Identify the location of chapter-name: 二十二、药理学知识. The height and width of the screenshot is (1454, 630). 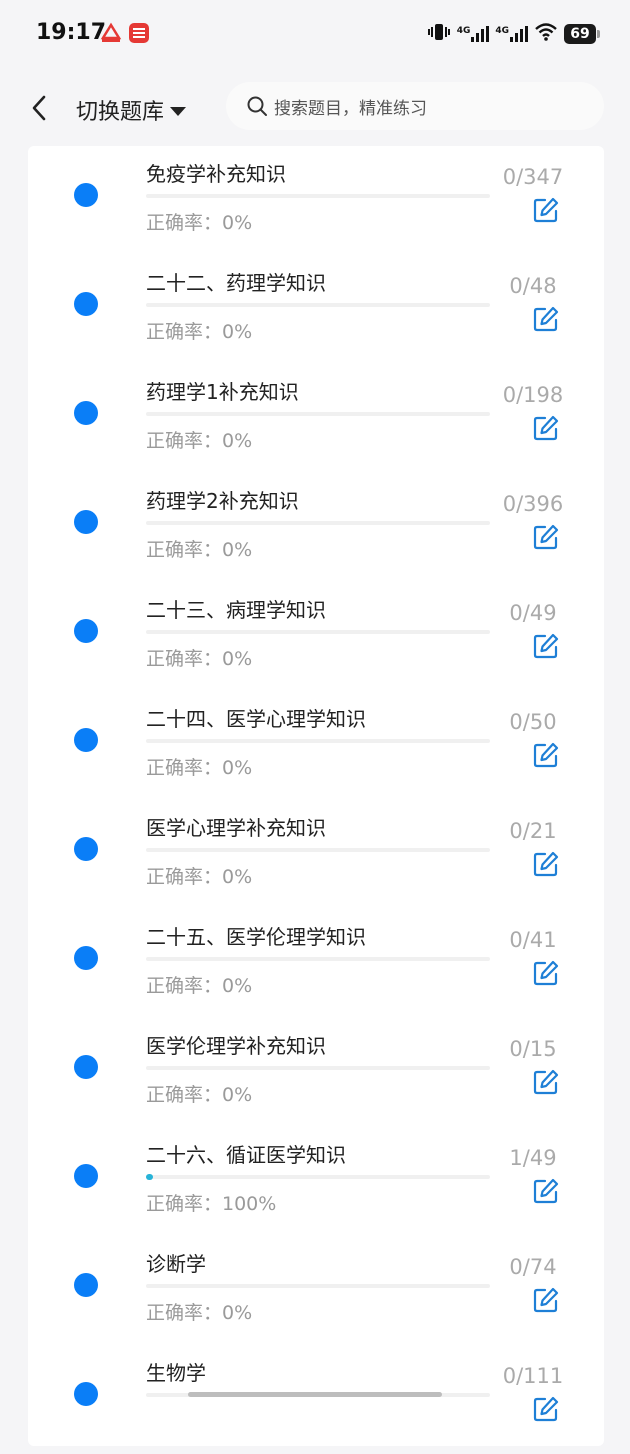
(236, 283).